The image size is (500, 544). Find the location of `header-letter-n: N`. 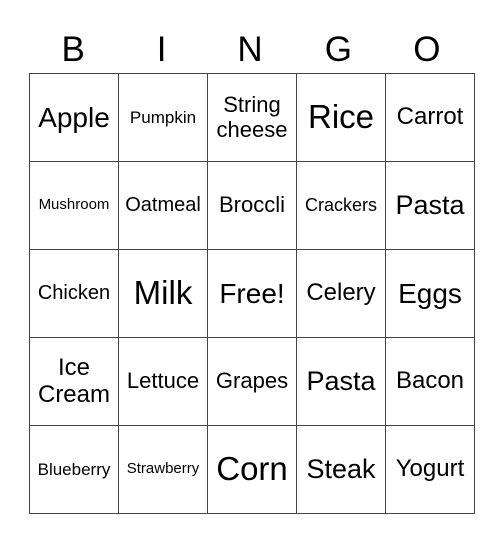

header-letter-n: N is located at coordinates (250, 49).